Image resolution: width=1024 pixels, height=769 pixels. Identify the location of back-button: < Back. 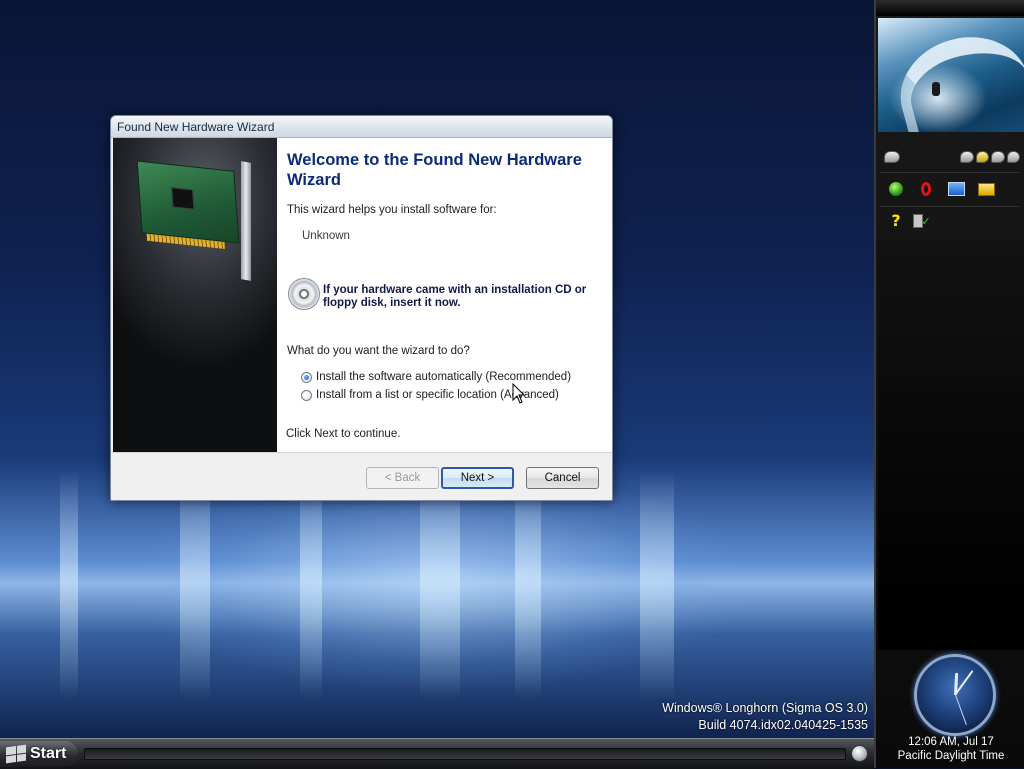
(402, 478).